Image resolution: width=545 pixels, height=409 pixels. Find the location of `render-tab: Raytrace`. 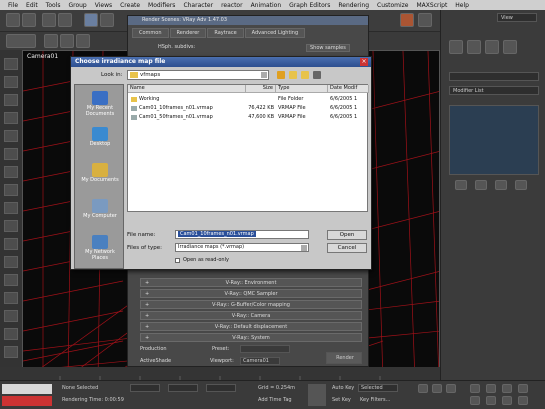

render-tab: Raytrace is located at coordinates (225, 33).